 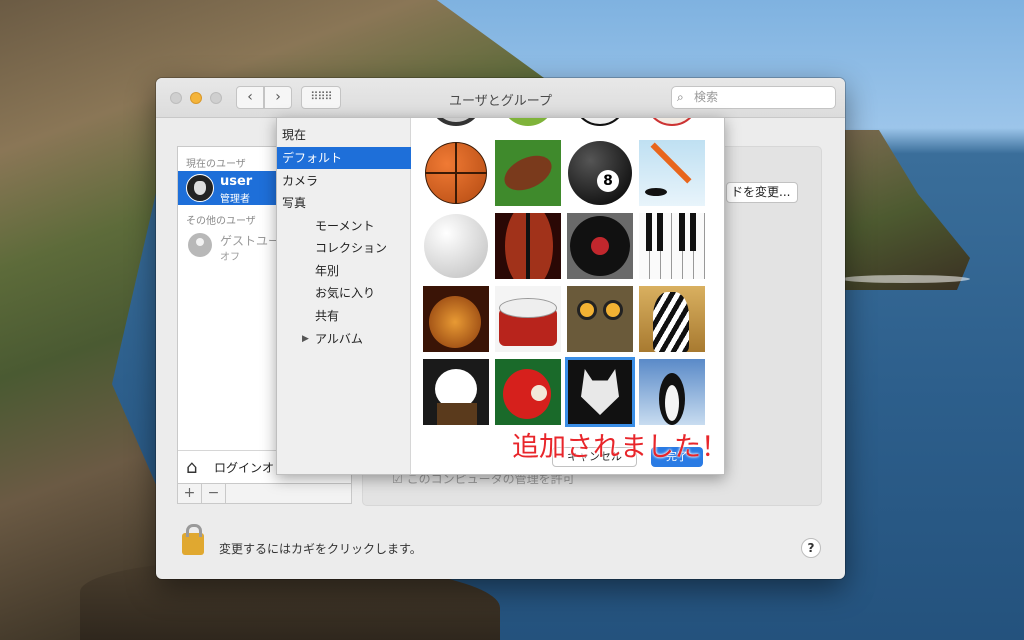 What do you see at coordinates (339, 339) in the screenshot?
I see `source-albums-label: アルバム` at bounding box center [339, 339].